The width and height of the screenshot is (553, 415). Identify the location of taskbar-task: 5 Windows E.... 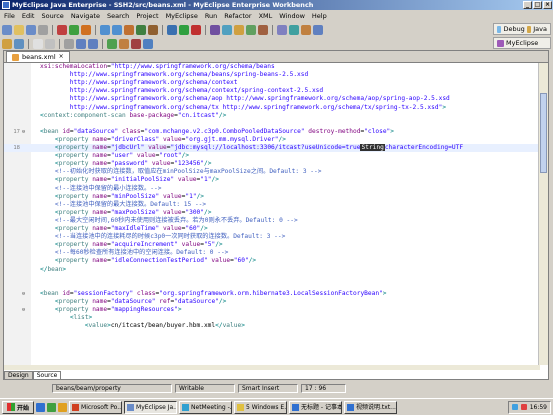
(261, 407).